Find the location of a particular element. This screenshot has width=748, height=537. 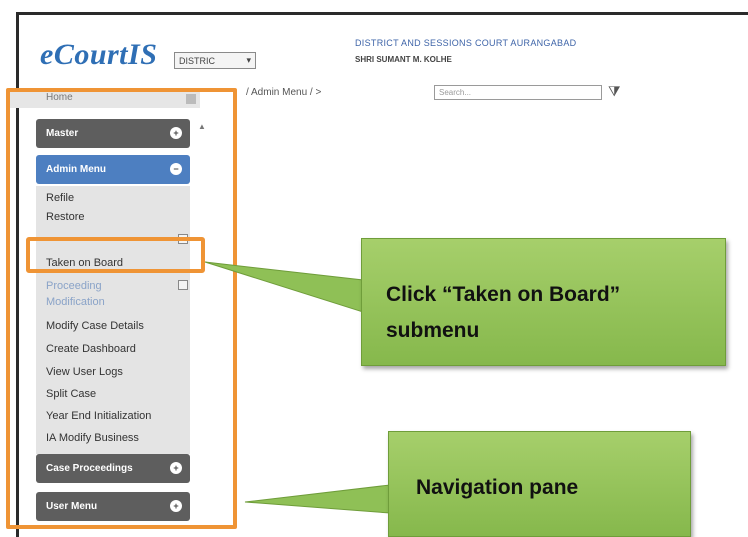

callout-taken-on-board-line1: Click “Taken on Board” is located at coordinates (503, 294).